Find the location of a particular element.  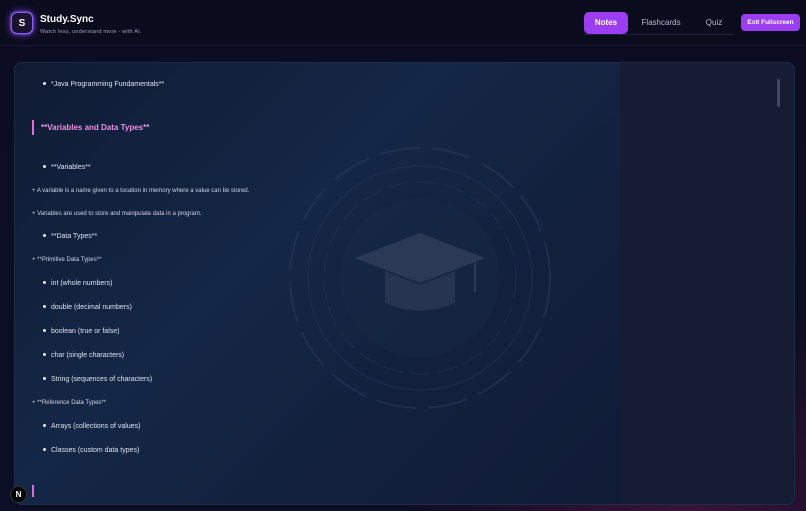

tab-notes: Notes is located at coordinates (606, 22).